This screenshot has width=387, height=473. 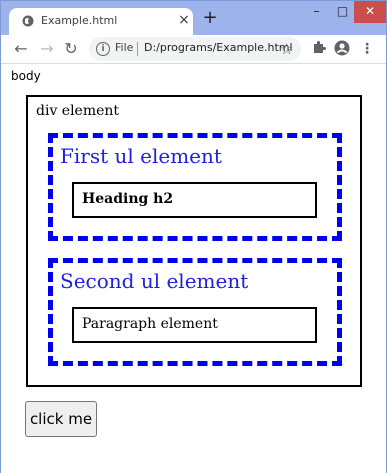 I want to click on puzzle-icon, so click(x=319, y=49).